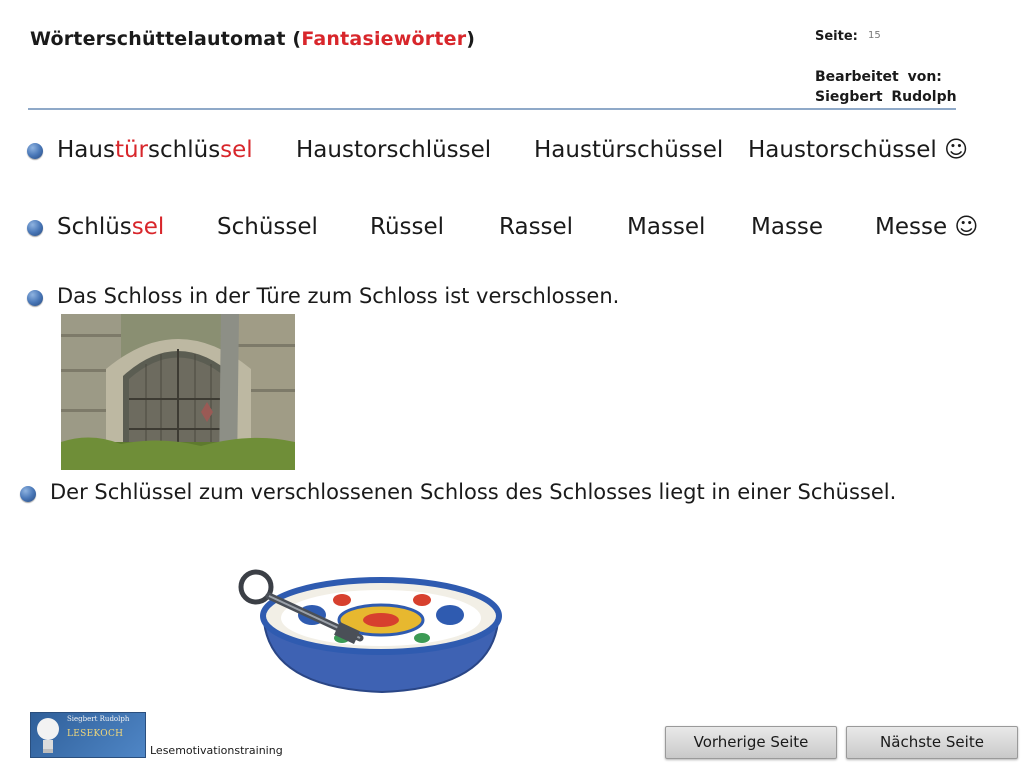 The height and width of the screenshot is (768, 1024). What do you see at coordinates (384, 39) in the screenshot?
I see `title-highlight: Fantasiewörter` at bounding box center [384, 39].